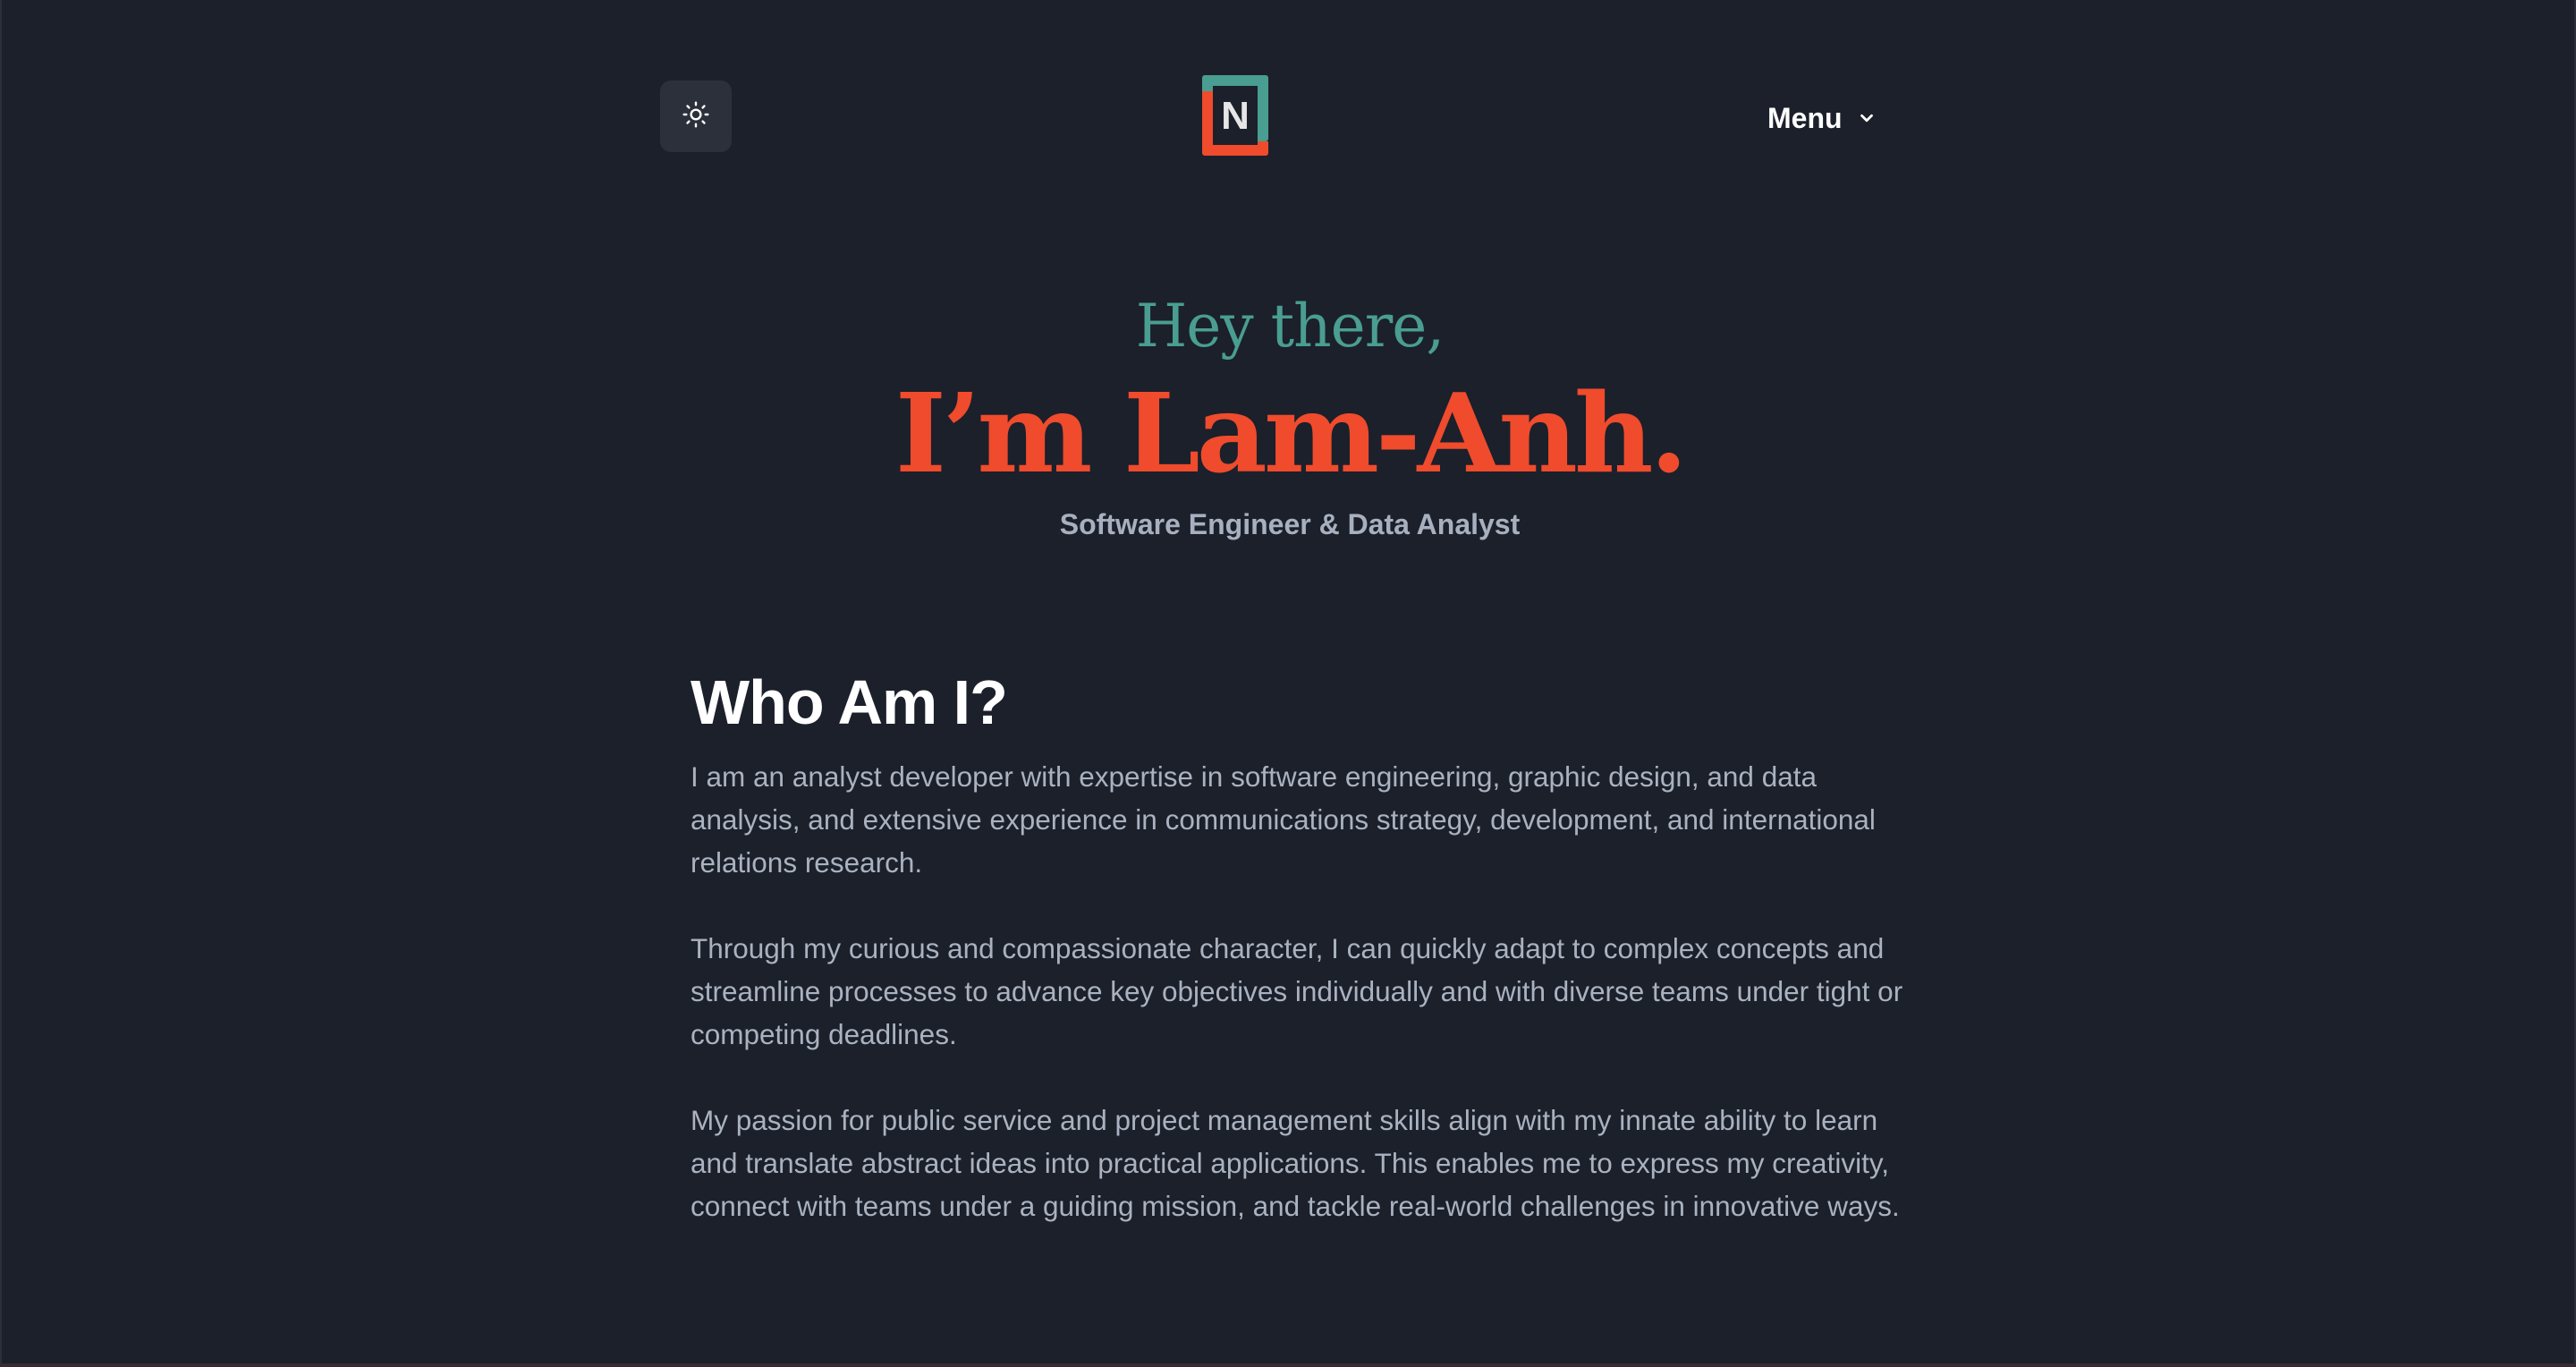  What do you see at coordinates (1290, 326) in the screenshot?
I see `hero-greeting: Hey there,` at bounding box center [1290, 326].